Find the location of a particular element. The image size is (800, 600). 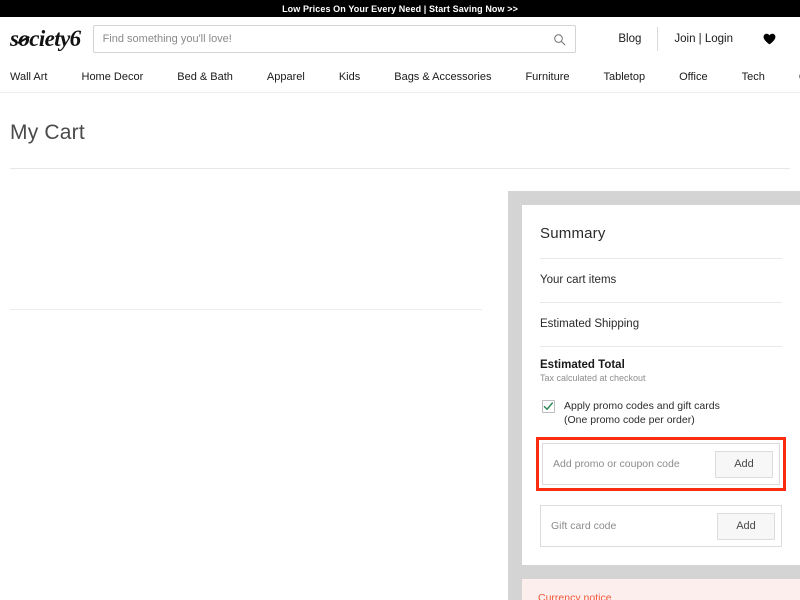

promo-code-field: Add is located at coordinates (661, 464).